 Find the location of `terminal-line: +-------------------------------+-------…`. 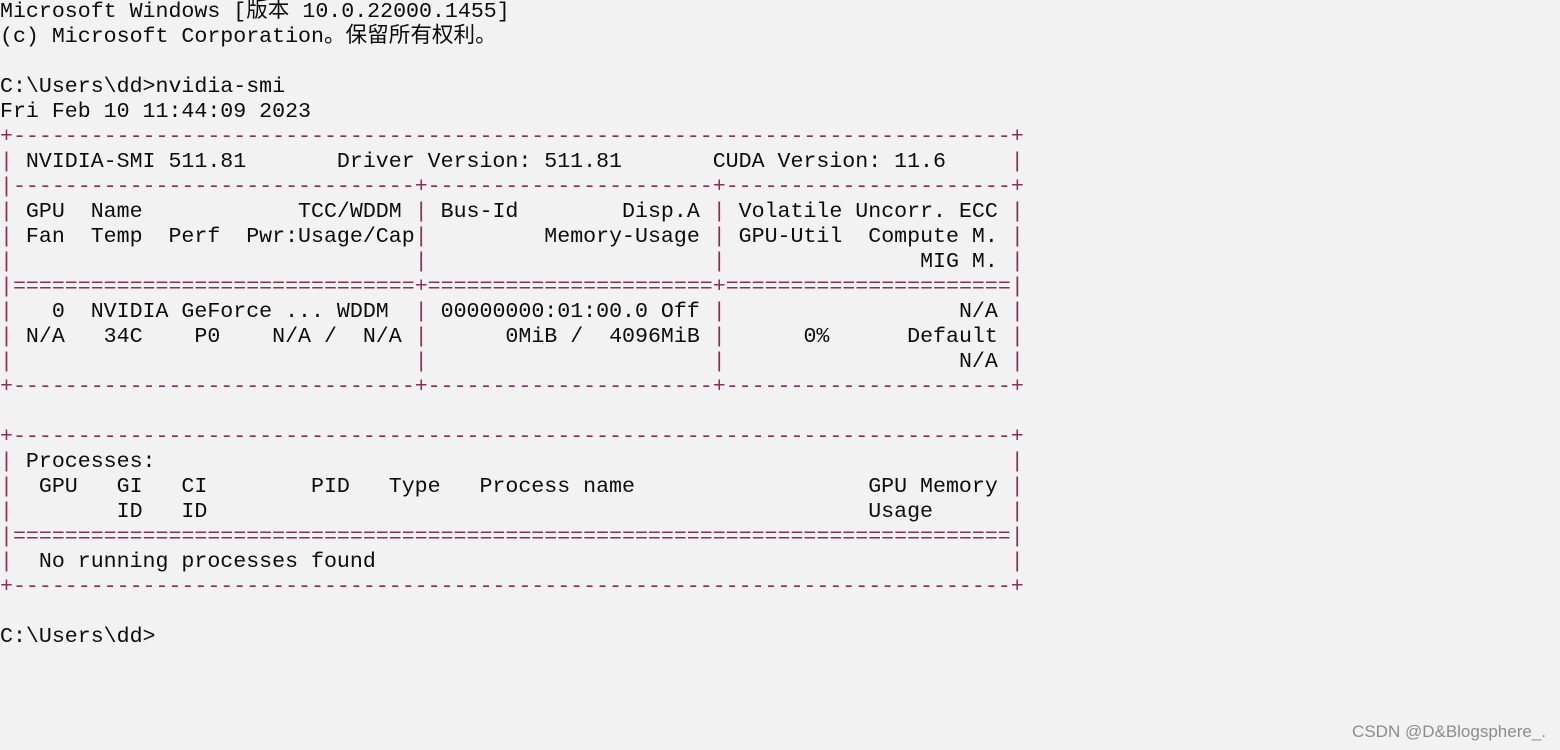

terminal-line: +-------------------------------+-------… is located at coordinates (512, 387).